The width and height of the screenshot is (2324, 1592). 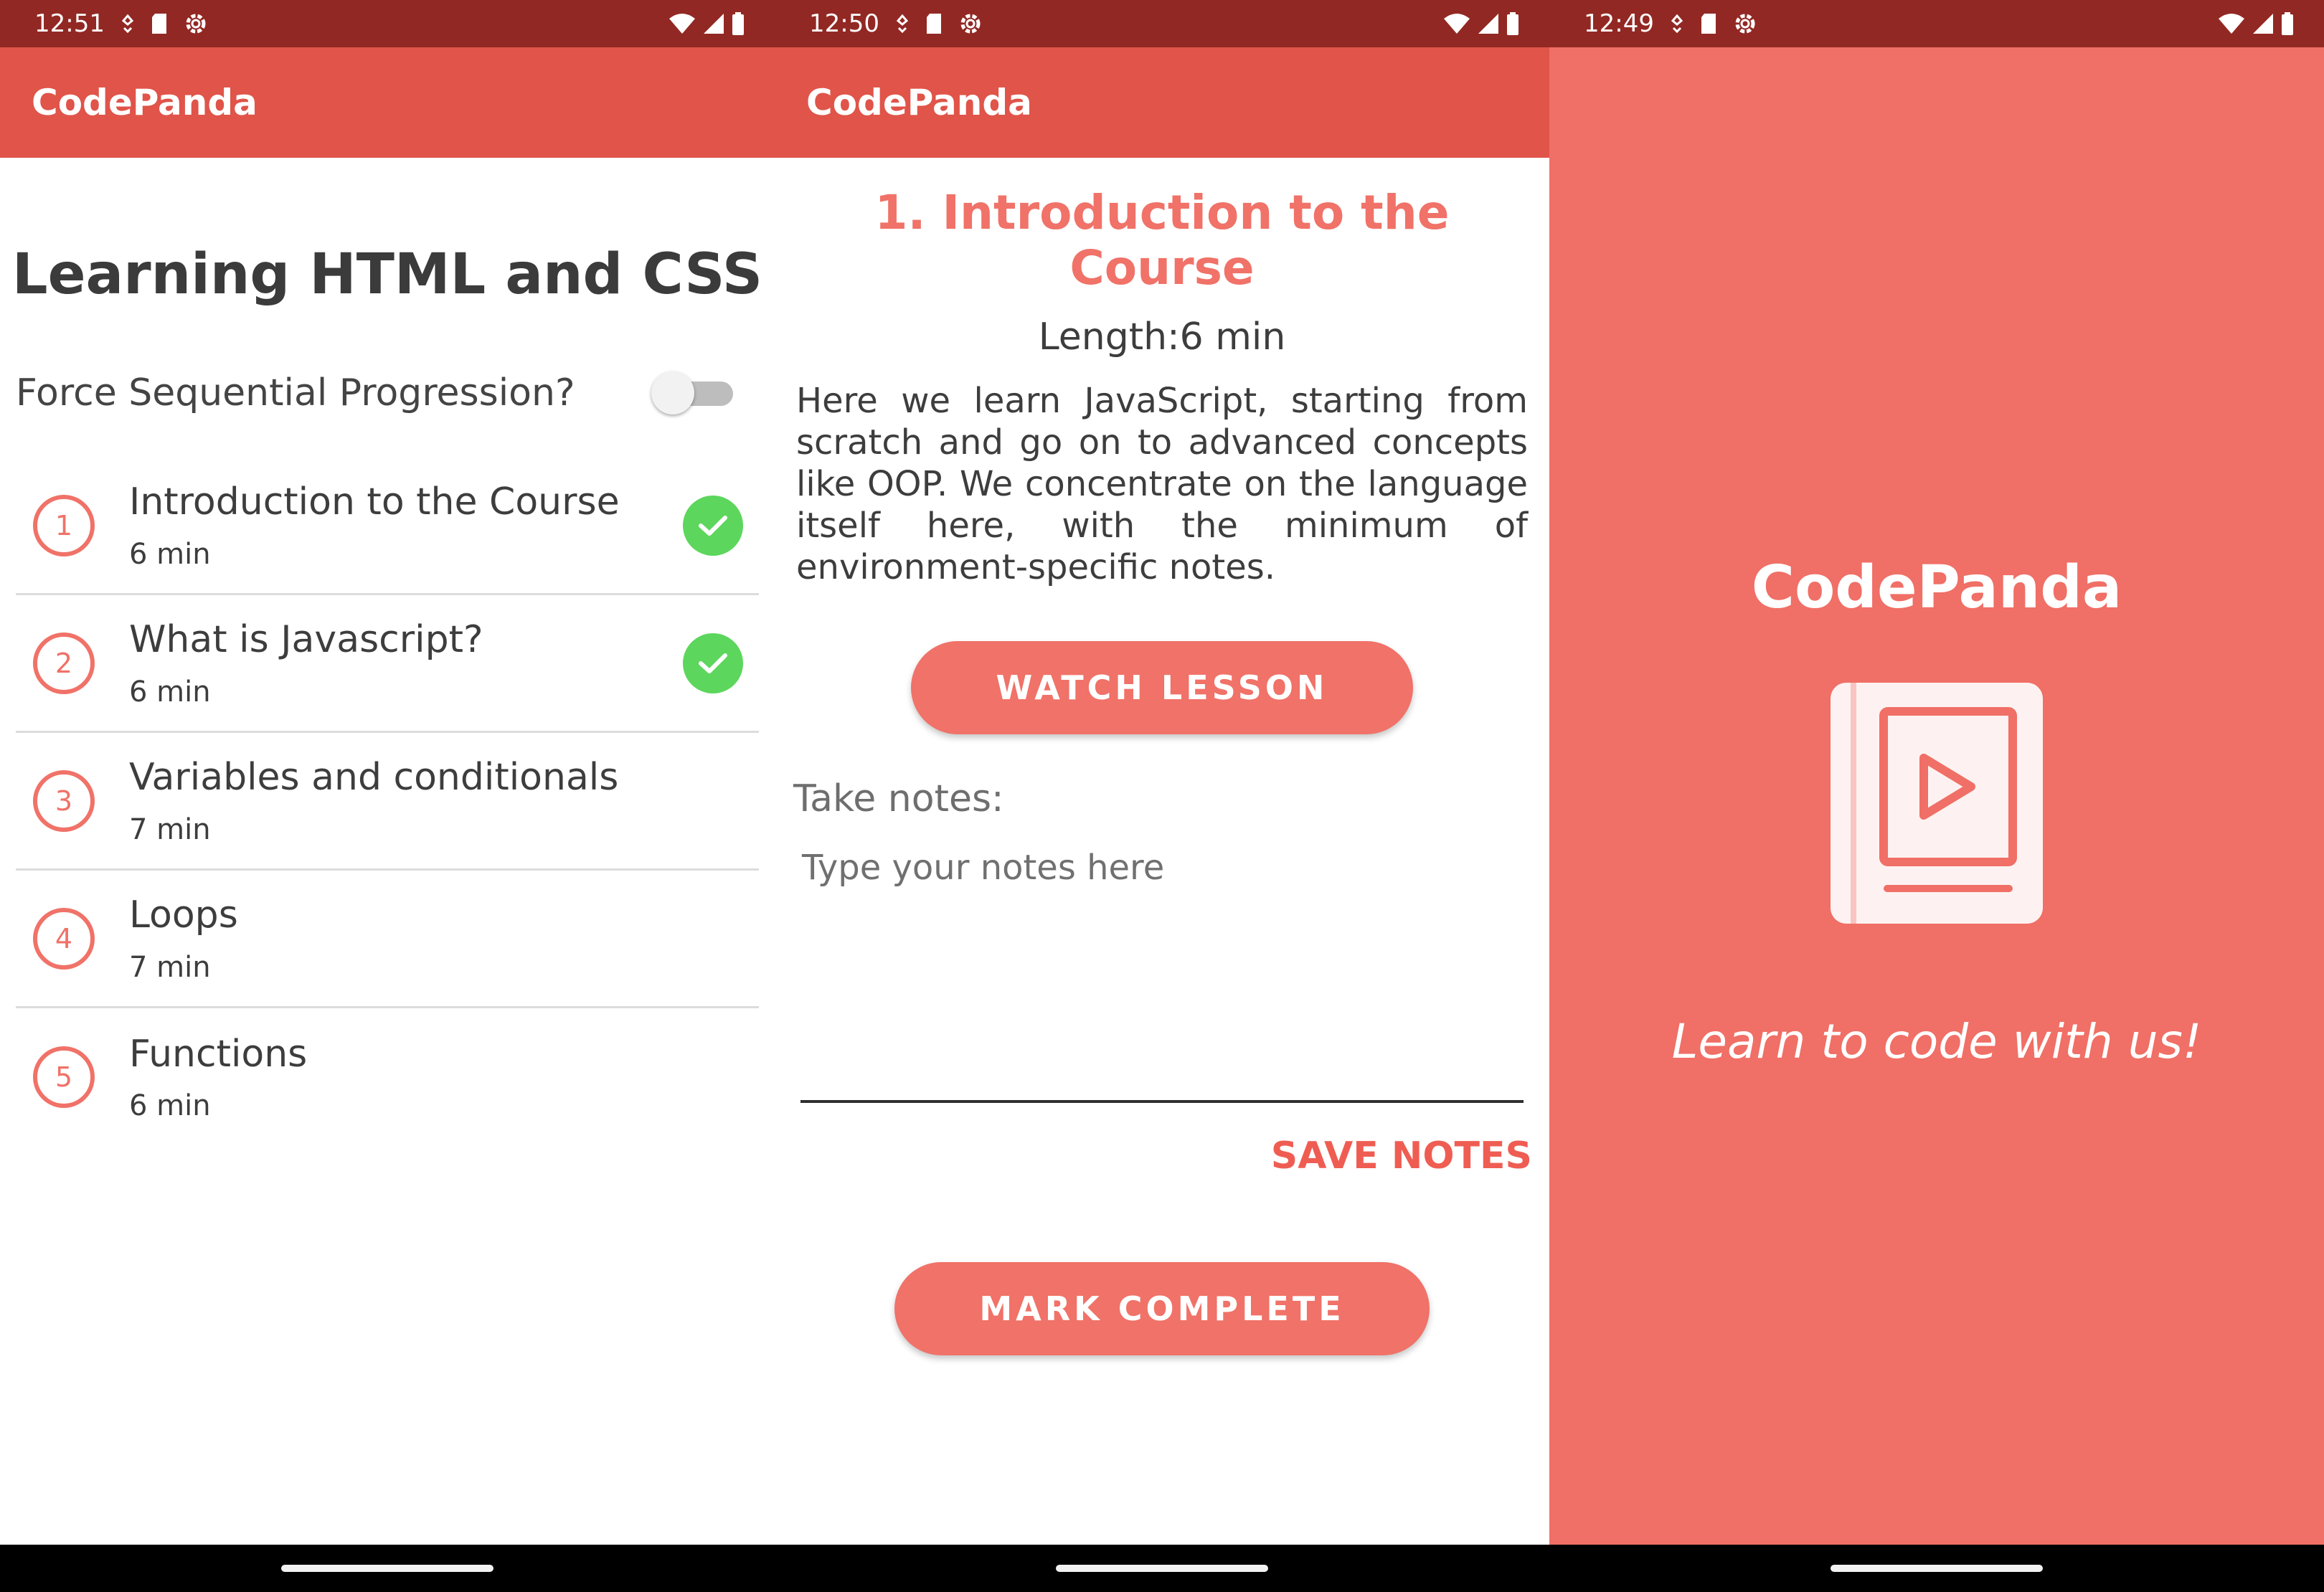 I want to click on status-bar: 12:49, so click(x=1936, y=23).